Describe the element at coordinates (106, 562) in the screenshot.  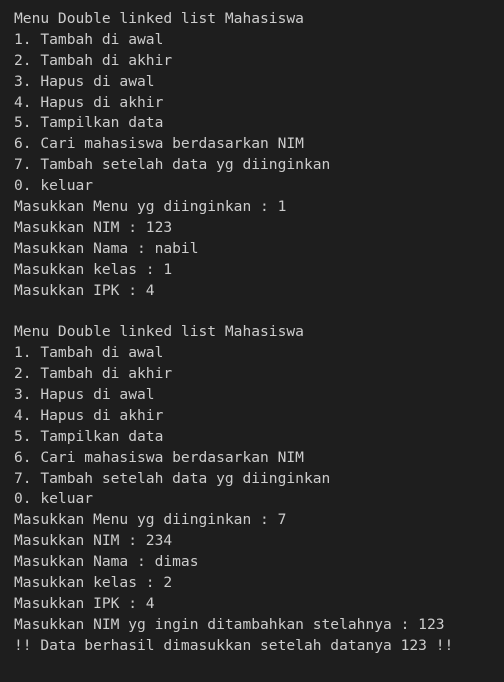
I see `prompt-nama-input: Masukkan Nama : dimas` at that location.